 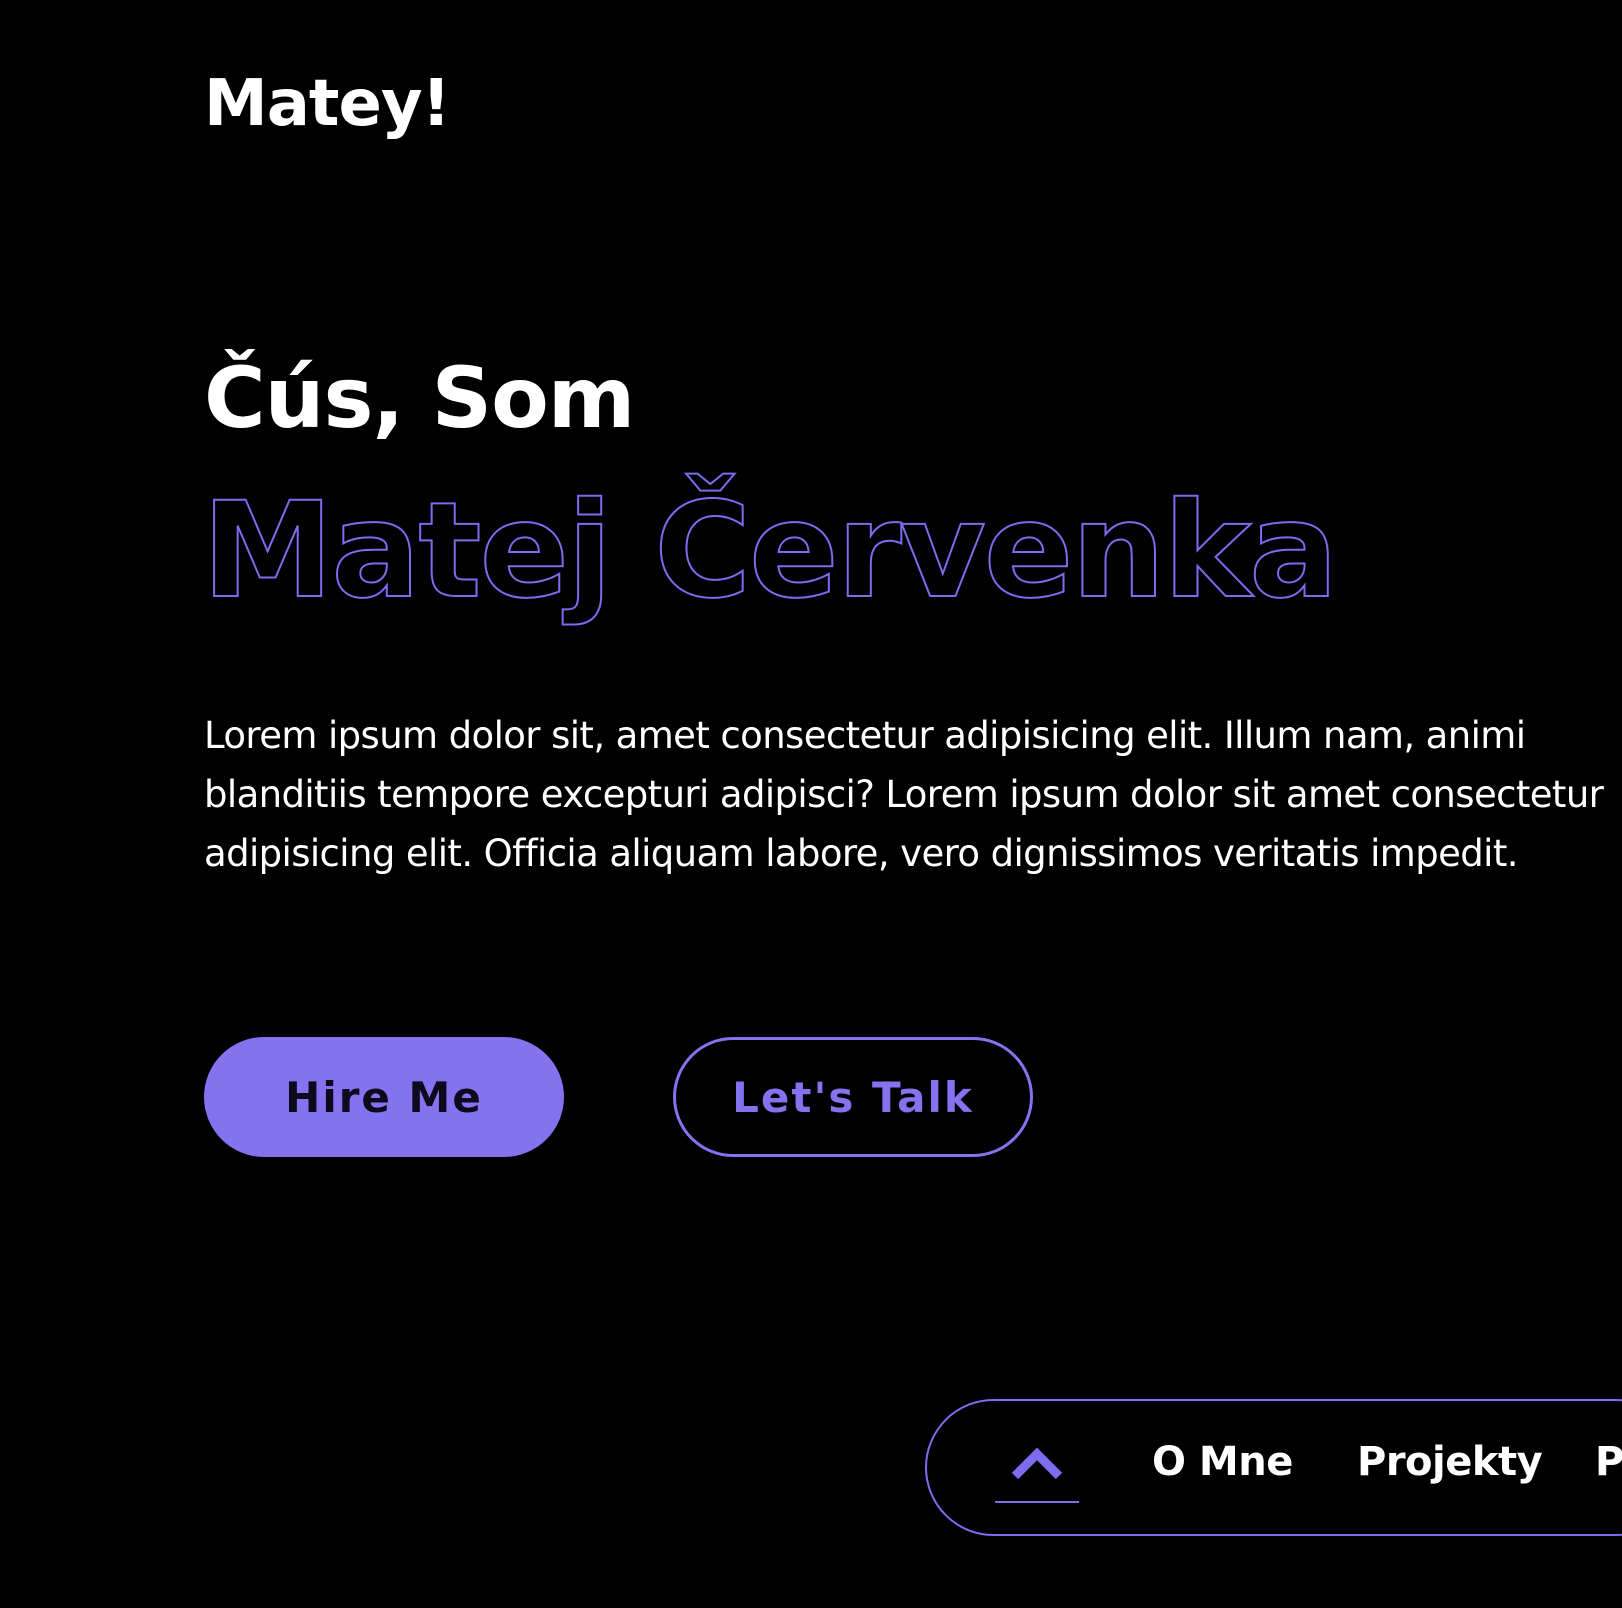 I want to click on lets-talk-button: Let's Talk, so click(x=853, y=1097).